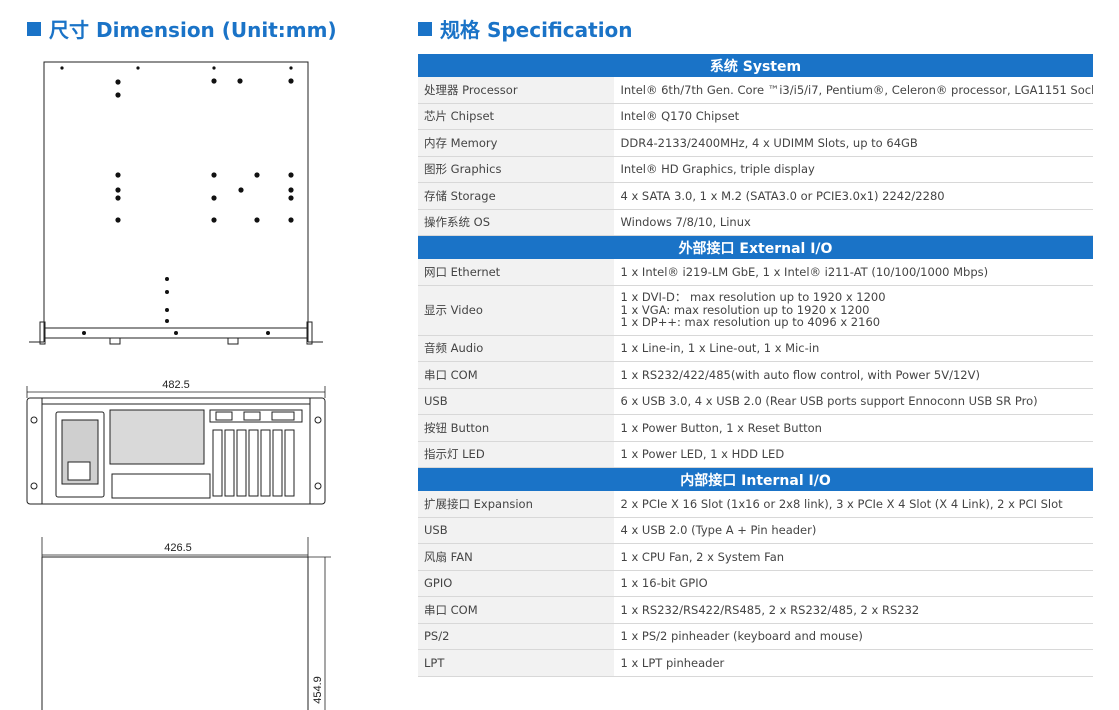 The height and width of the screenshot is (710, 1119). I want to click on section-title: 内部接口 Internal I/O, so click(755, 479).